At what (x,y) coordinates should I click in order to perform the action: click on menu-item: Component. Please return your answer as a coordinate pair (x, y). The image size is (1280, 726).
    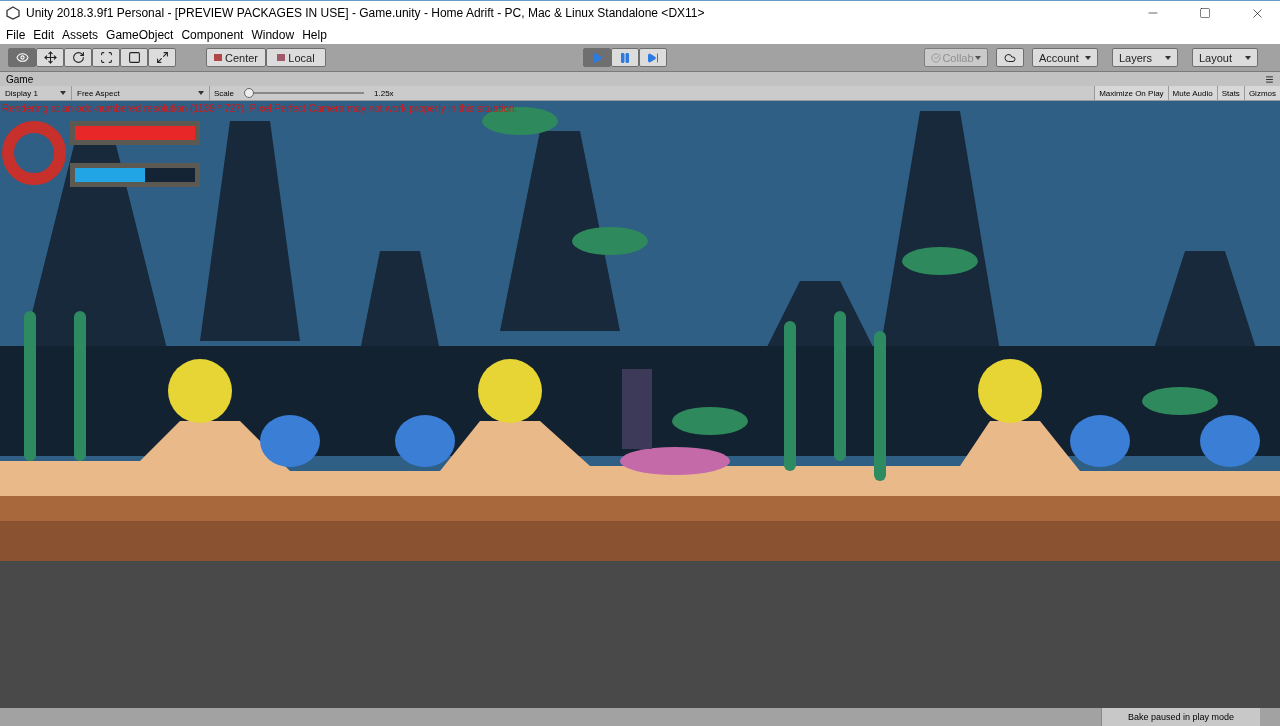
    Looking at the image, I should click on (212, 34).